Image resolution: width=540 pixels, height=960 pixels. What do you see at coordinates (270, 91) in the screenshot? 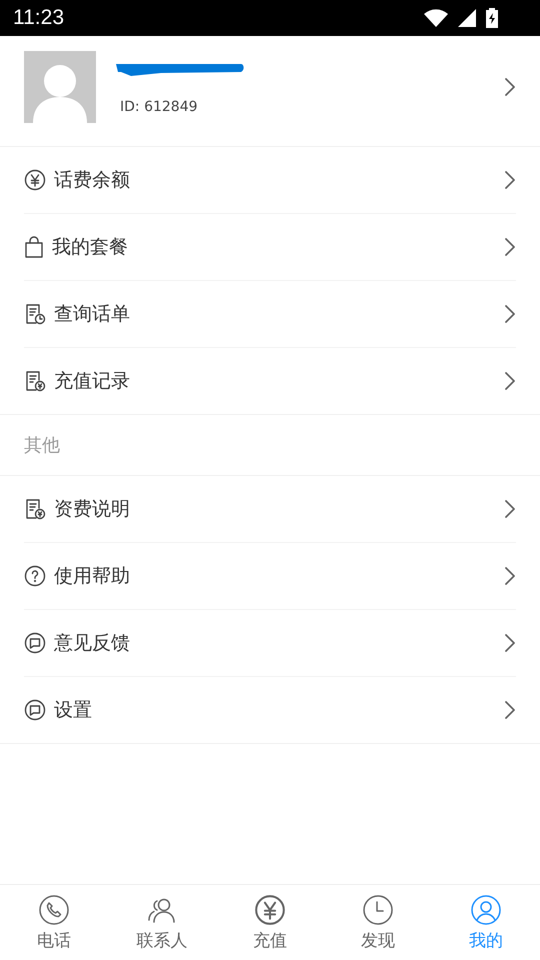
I see `profile-card: ID: 612849` at bounding box center [270, 91].